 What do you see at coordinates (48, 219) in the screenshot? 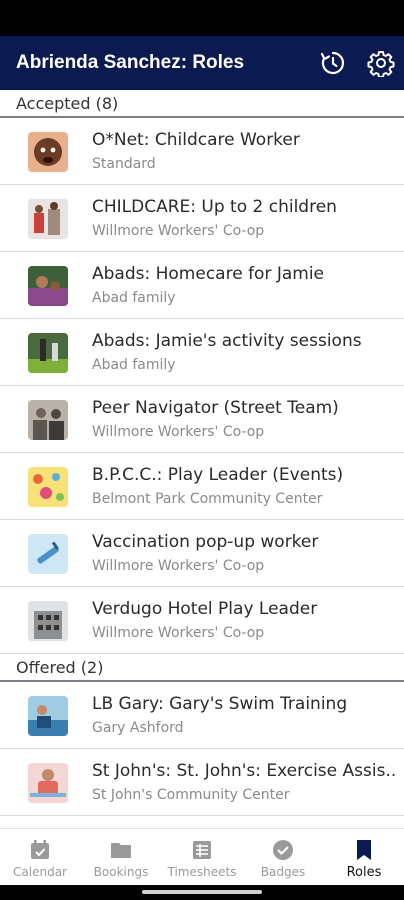
I see `role-thumbnail-children-icon` at bounding box center [48, 219].